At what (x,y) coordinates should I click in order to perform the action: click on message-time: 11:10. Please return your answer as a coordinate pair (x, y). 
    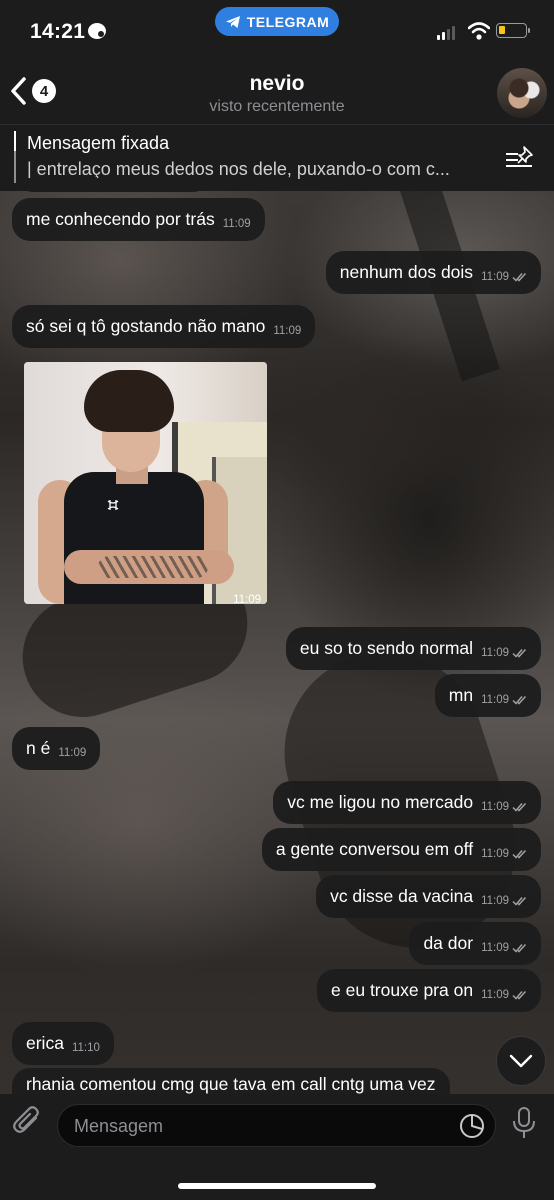
    Looking at the image, I should click on (85, 1048).